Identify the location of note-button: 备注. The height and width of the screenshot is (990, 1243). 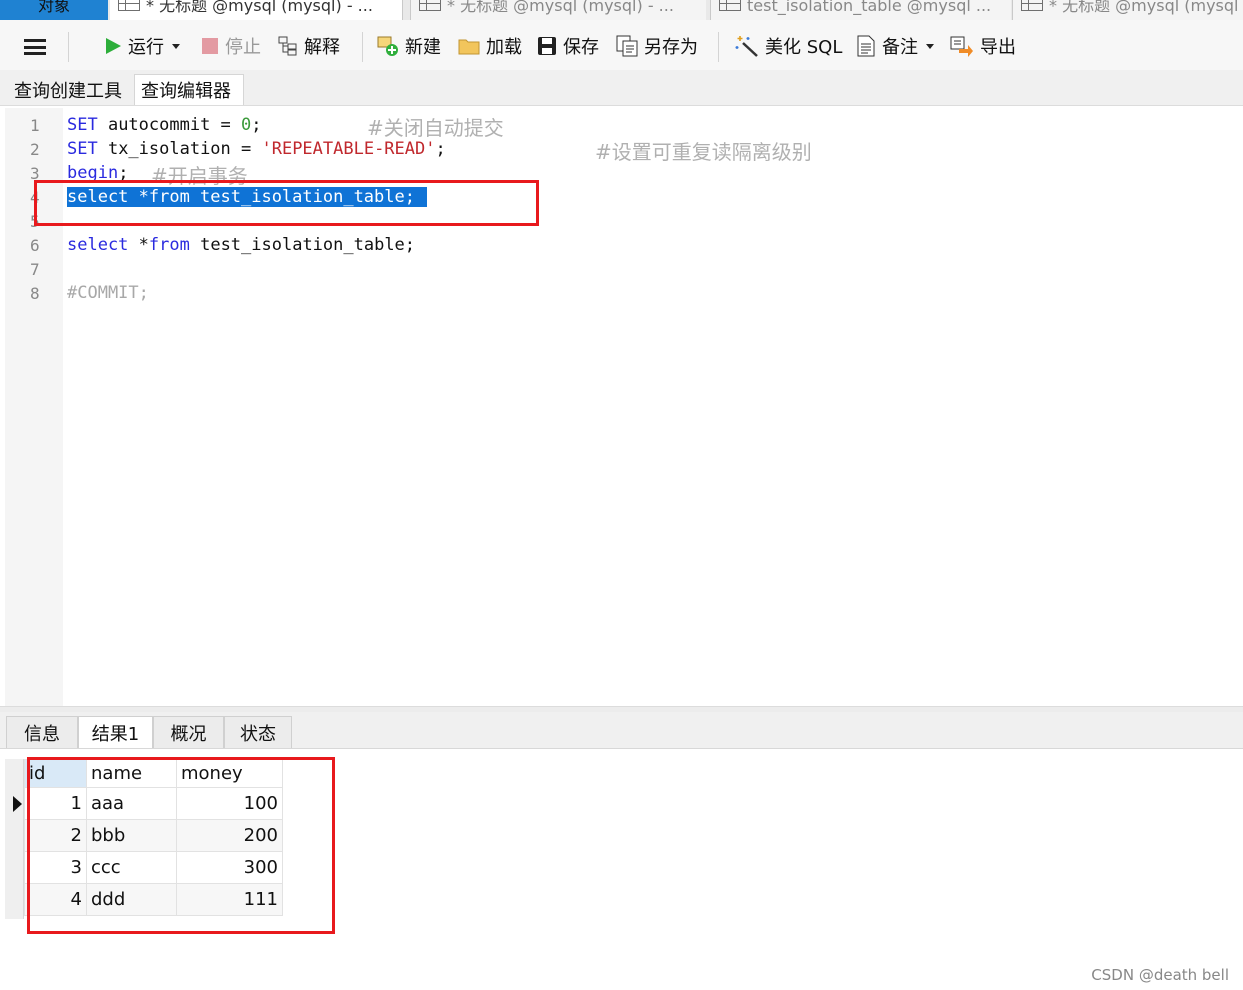
(895, 46).